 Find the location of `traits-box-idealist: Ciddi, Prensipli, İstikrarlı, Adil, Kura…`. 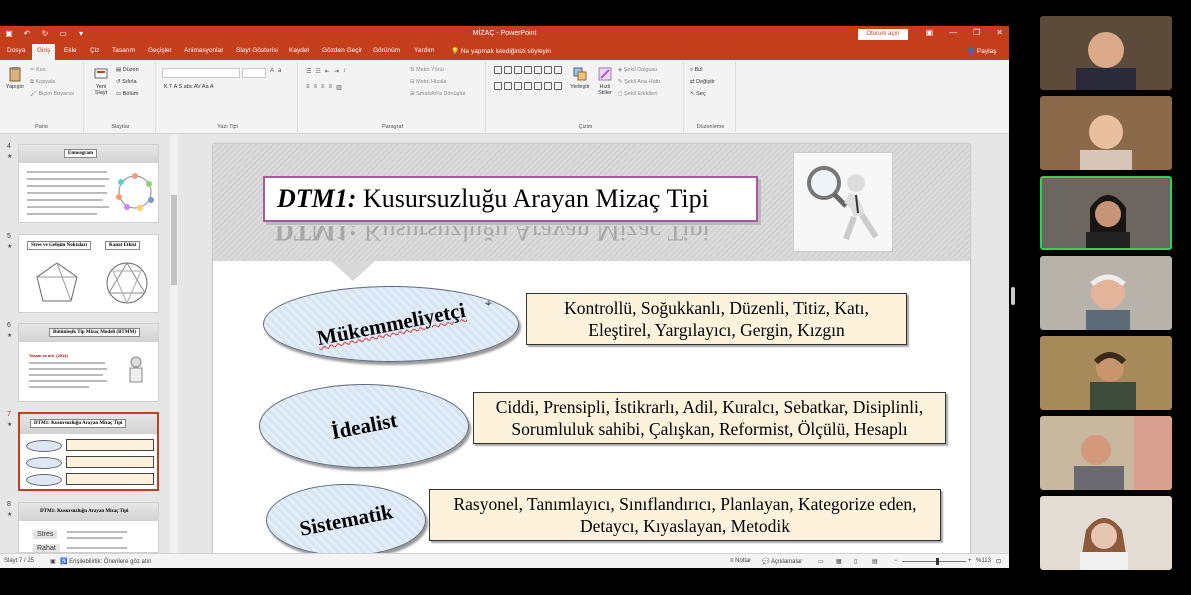

traits-box-idealist: Ciddi, Prensipli, İstikrarlı, Adil, Kura… is located at coordinates (709, 418).